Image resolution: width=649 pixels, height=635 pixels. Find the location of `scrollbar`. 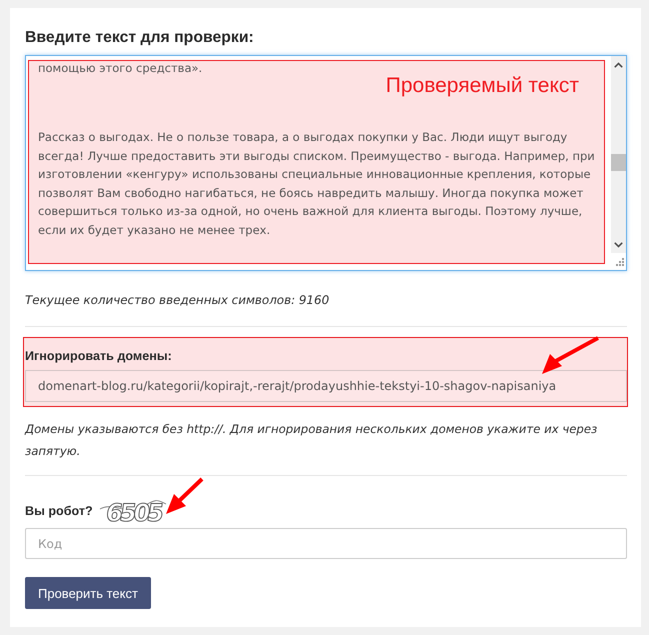

scrollbar is located at coordinates (618, 154).